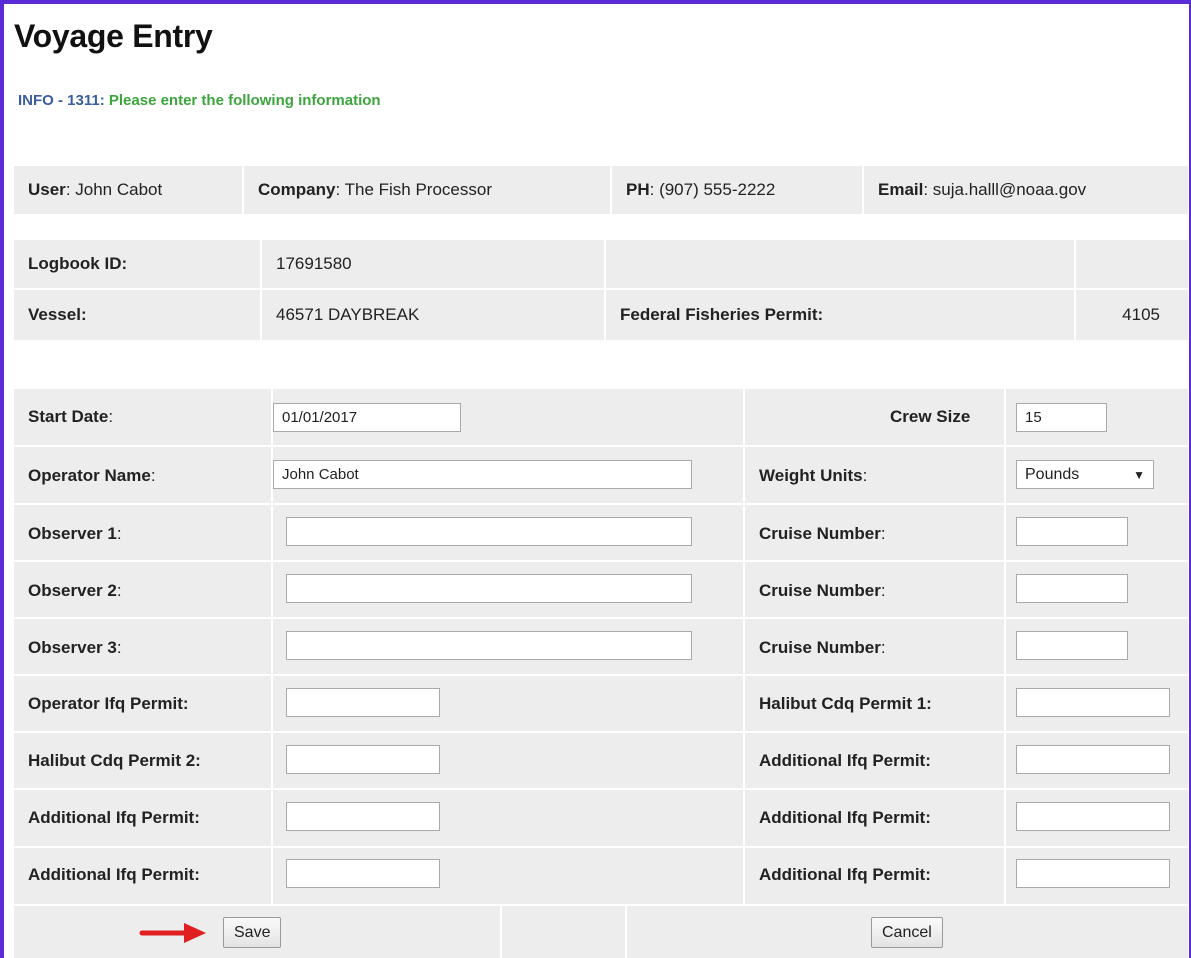 The width and height of the screenshot is (1191, 958). What do you see at coordinates (244, 100) in the screenshot?
I see `info-text: Please enter the following information` at bounding box center [244, 100].